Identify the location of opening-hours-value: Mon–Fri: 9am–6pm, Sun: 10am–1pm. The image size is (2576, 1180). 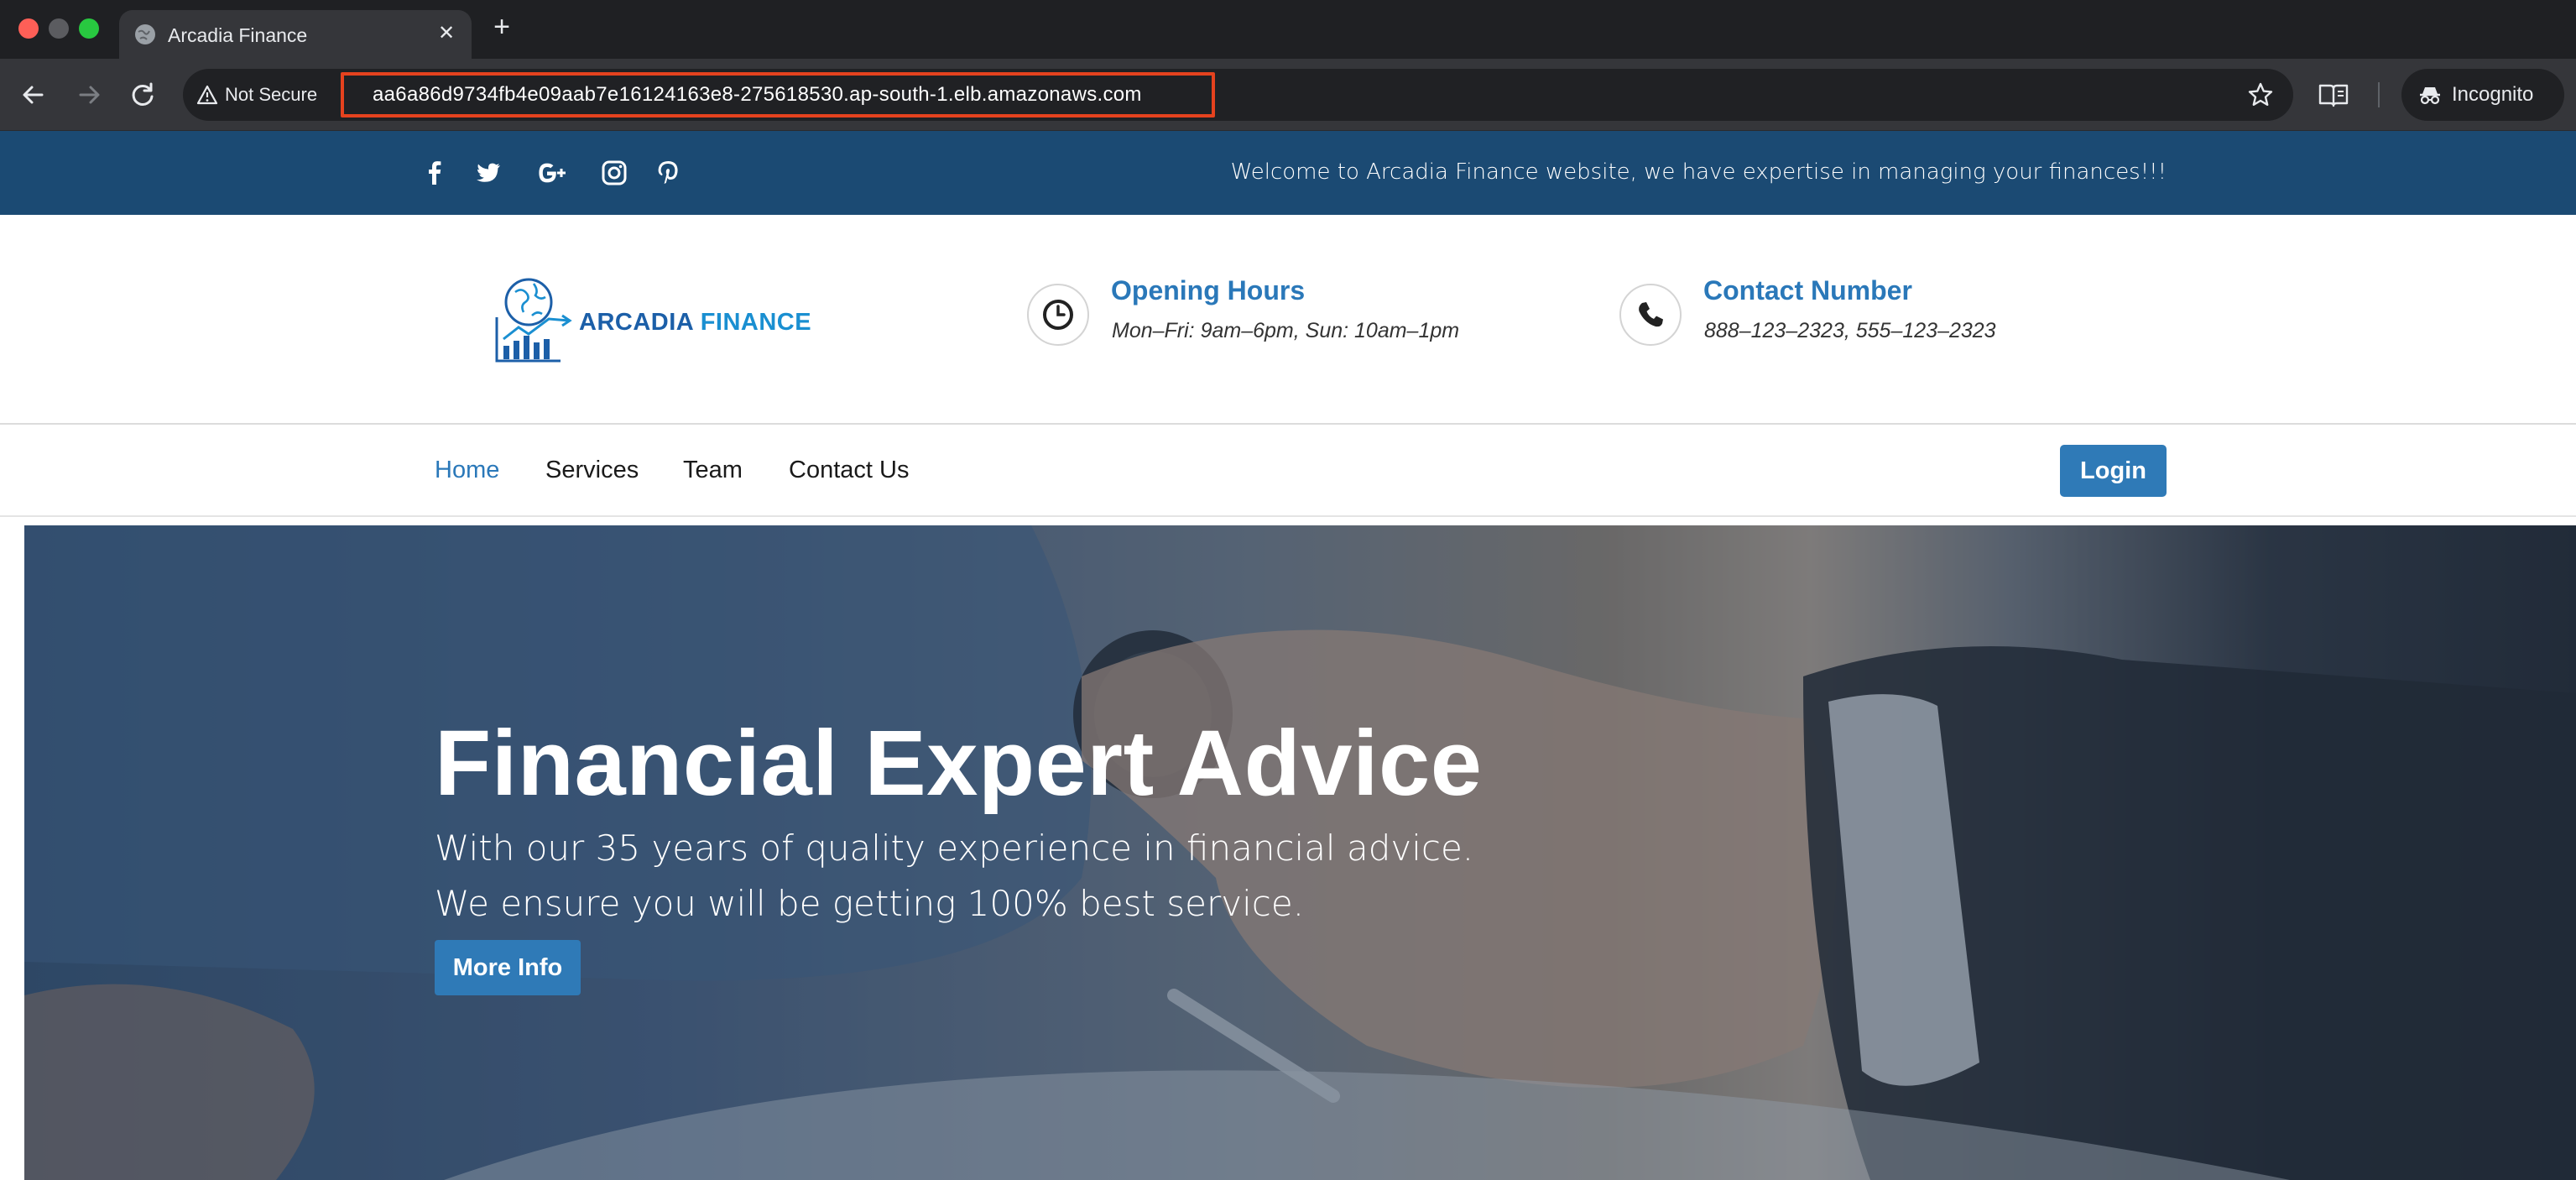
(1286, 331).